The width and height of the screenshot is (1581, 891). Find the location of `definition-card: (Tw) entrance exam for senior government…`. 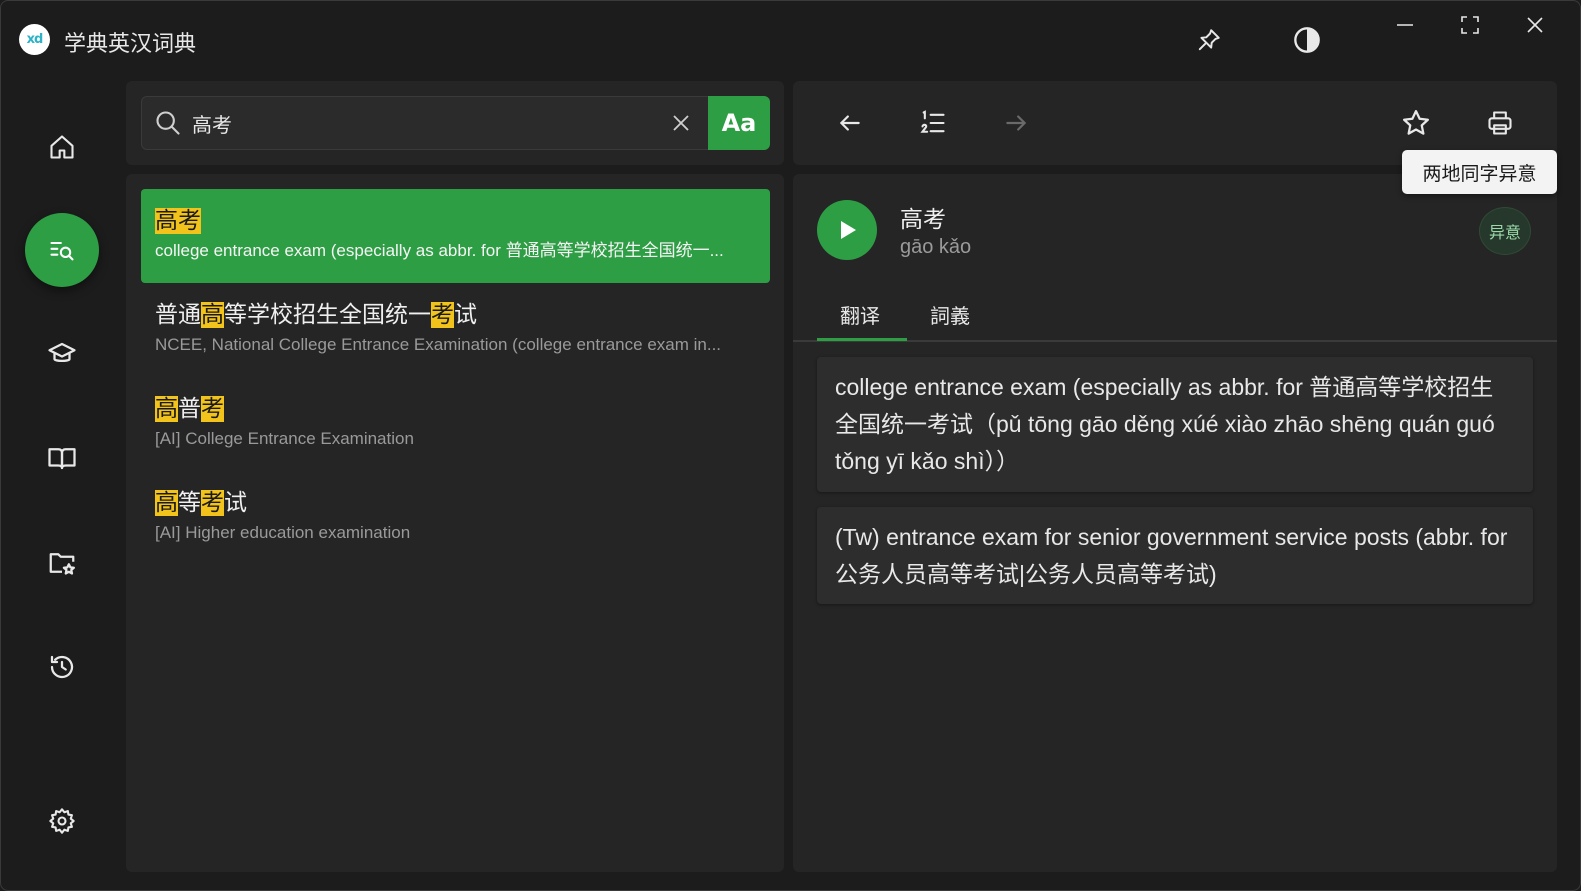

definition-card: (Tw) entrance exam for senior government… is located at coordinates (1175, 555).